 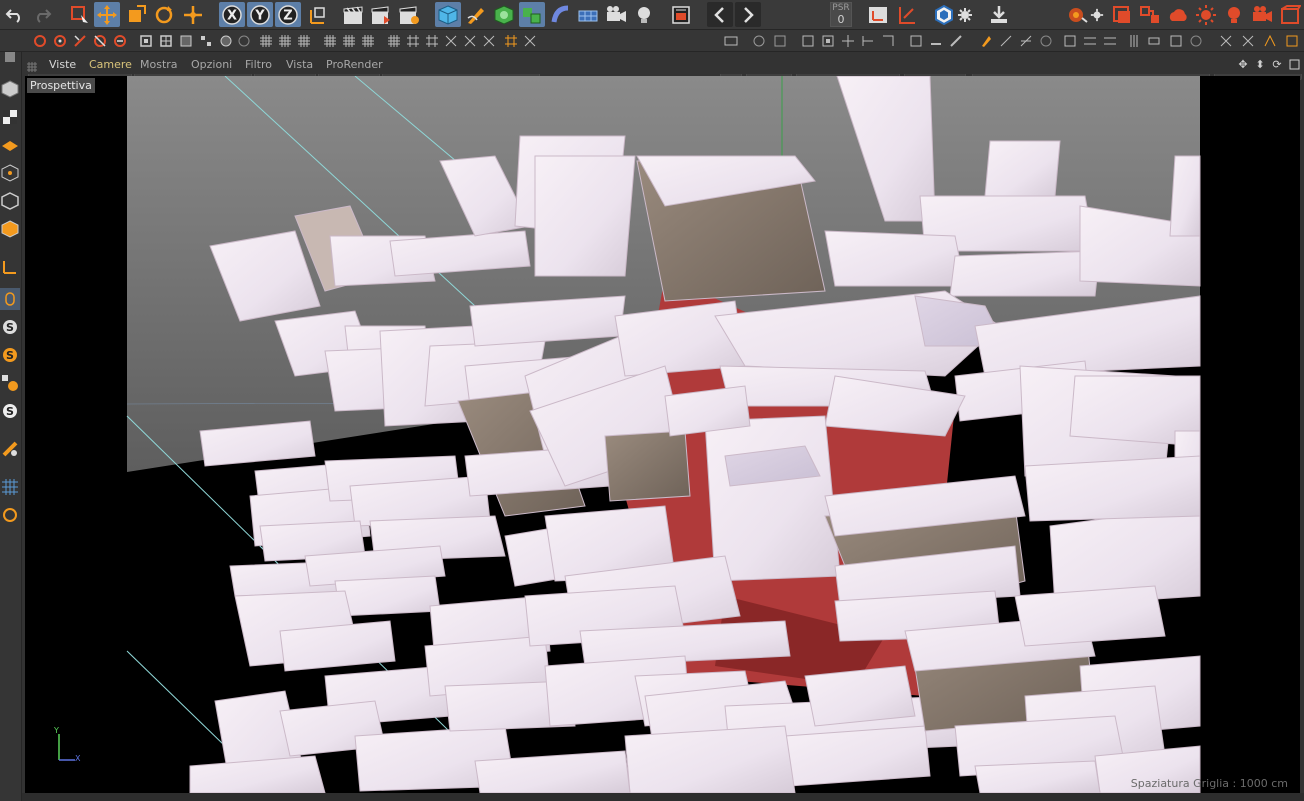 What do you see at coordinates (10, 411) in the screenshot?
I see `snap-s-white-icon: S` at bounding box center [10, 411].